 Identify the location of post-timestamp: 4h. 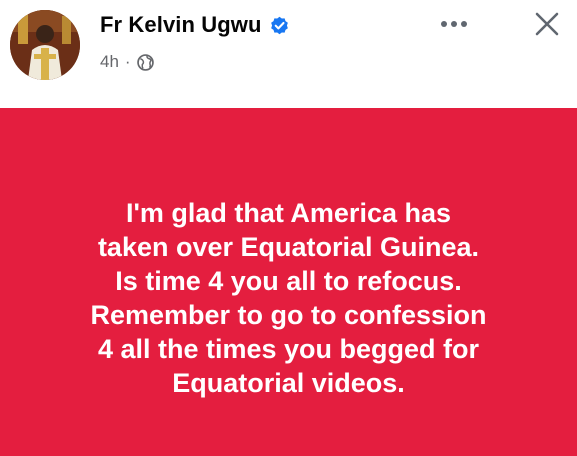
(109, 62).